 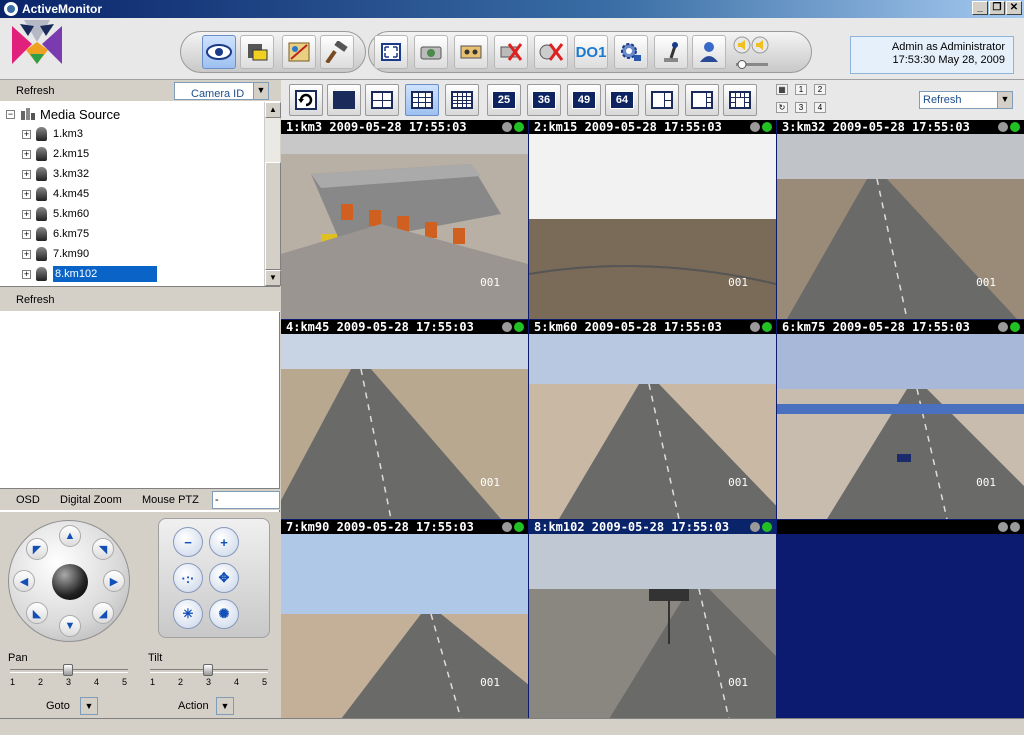 What do you see at coordinates (782, 107) in the screenshot?
I see `mini-layout-cycle-icon: ↻` at bounding box center [782, 107].